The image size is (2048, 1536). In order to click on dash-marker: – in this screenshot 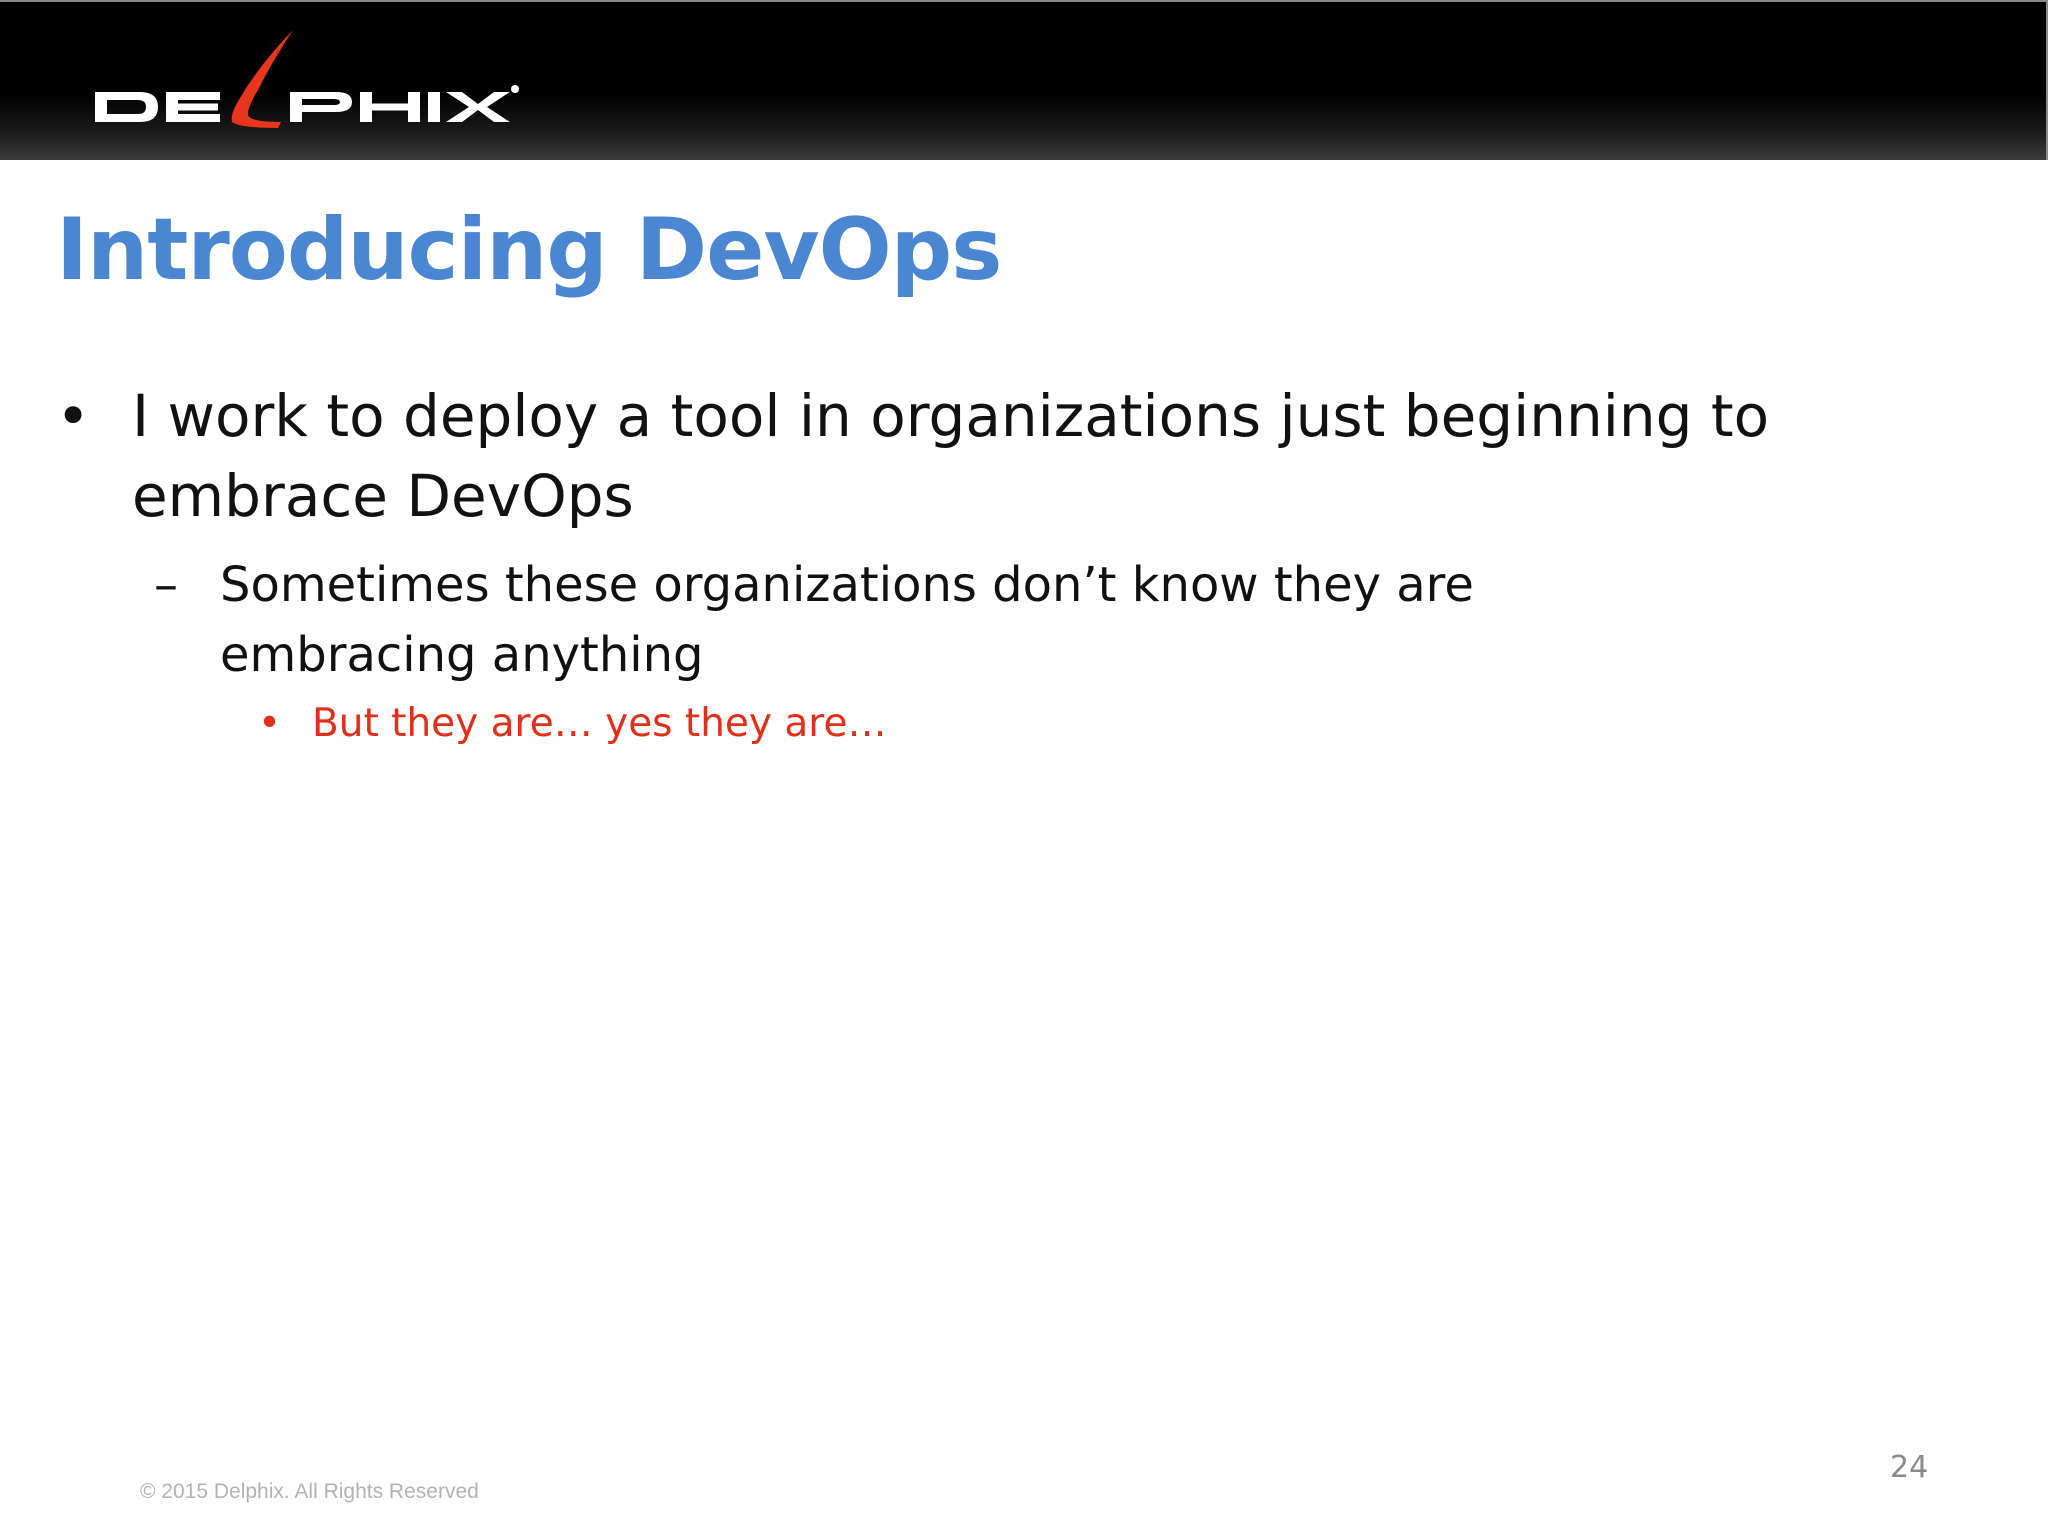, I will do `click(166, 585)`.